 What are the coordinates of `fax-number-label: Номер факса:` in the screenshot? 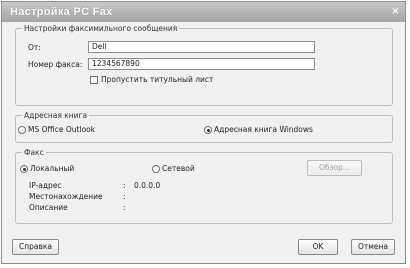 It's located at (55, 64).